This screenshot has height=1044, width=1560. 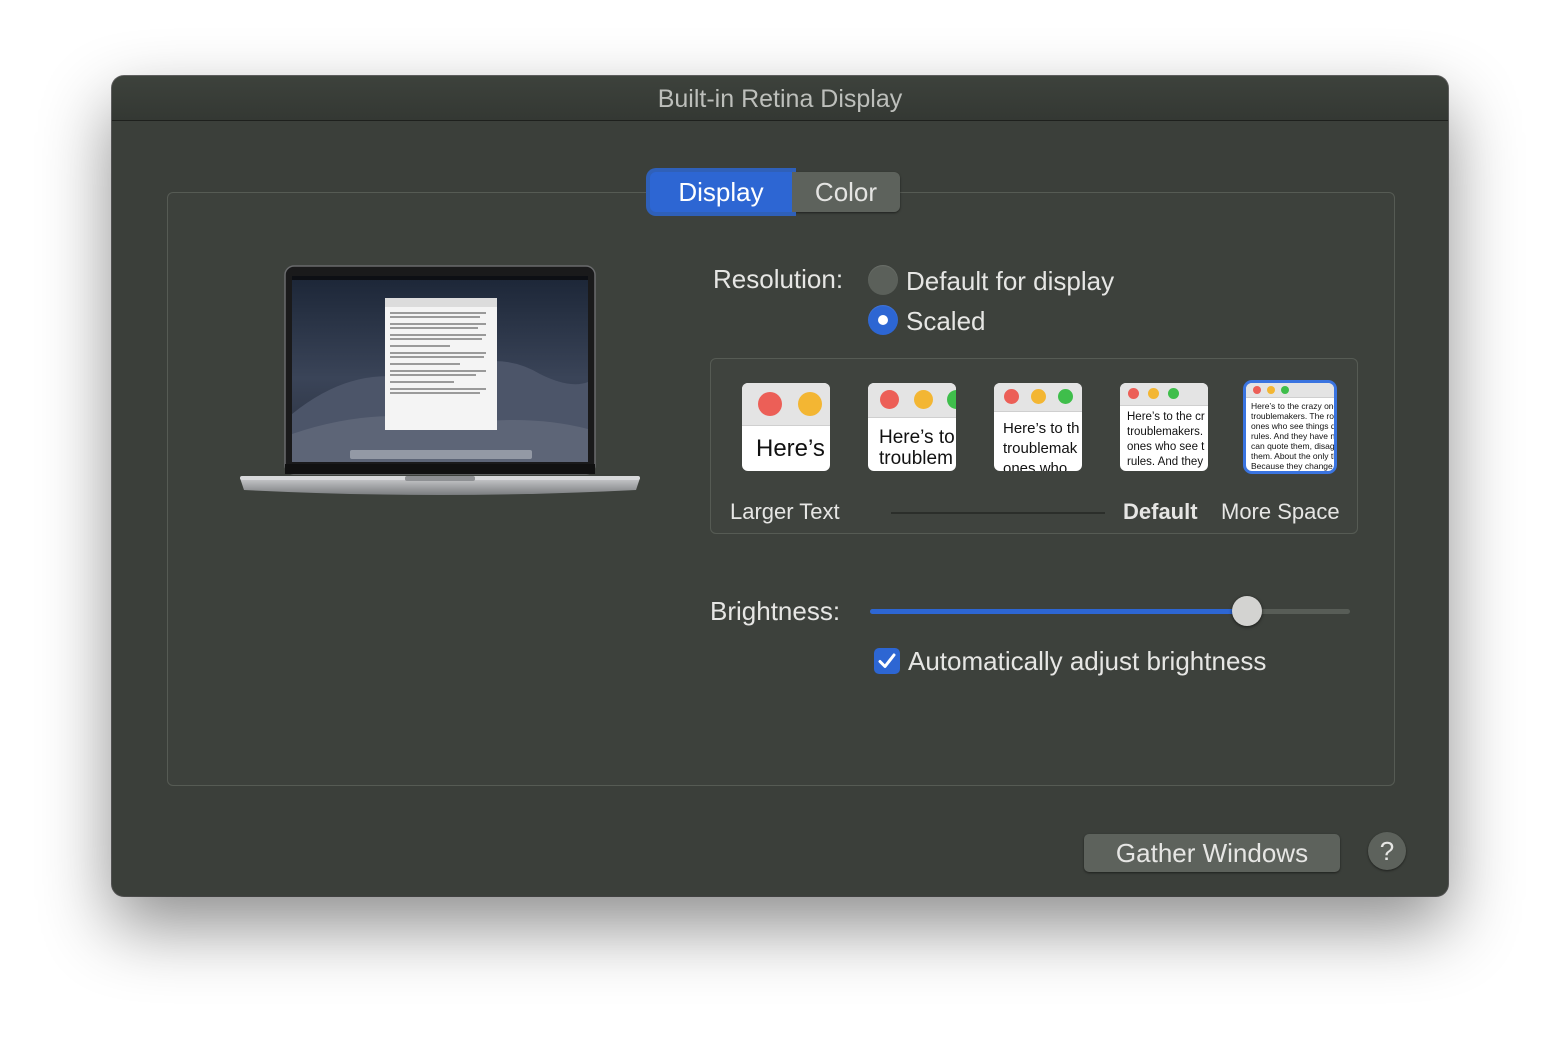 I want to click on scale-sample-text: Here’s to th troublemak ones who, so click(x=1041, y=445).